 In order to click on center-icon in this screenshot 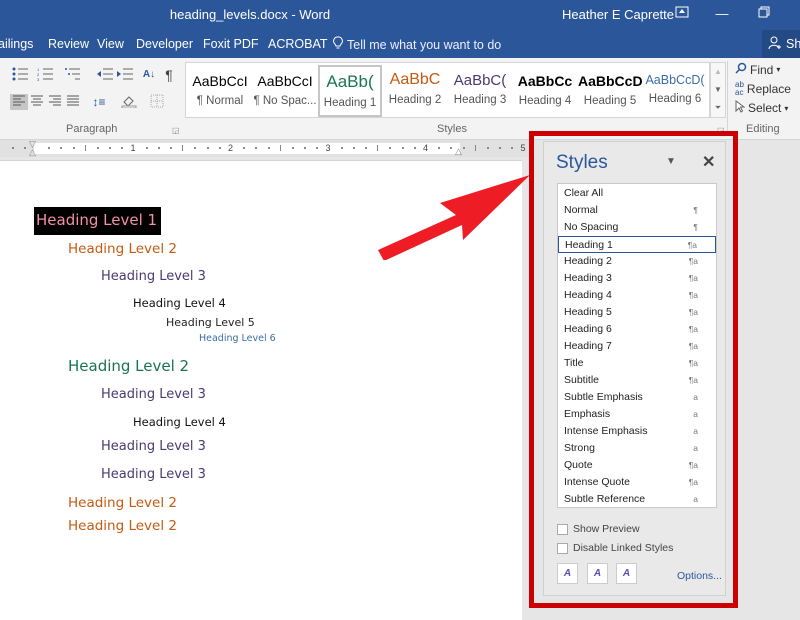, I will do `click(37, 102)`.